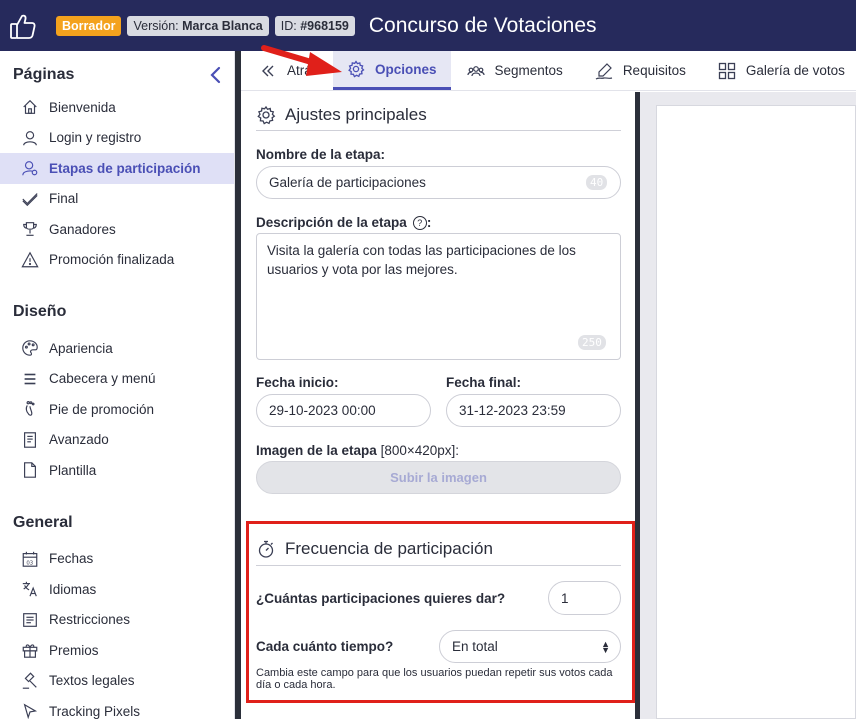 This screenshot has width=856, height=719. What do you see at coordinates (301, 60) in the screenshot?
I see `annotation-arrow-icon` at bounding box center [301, 60].